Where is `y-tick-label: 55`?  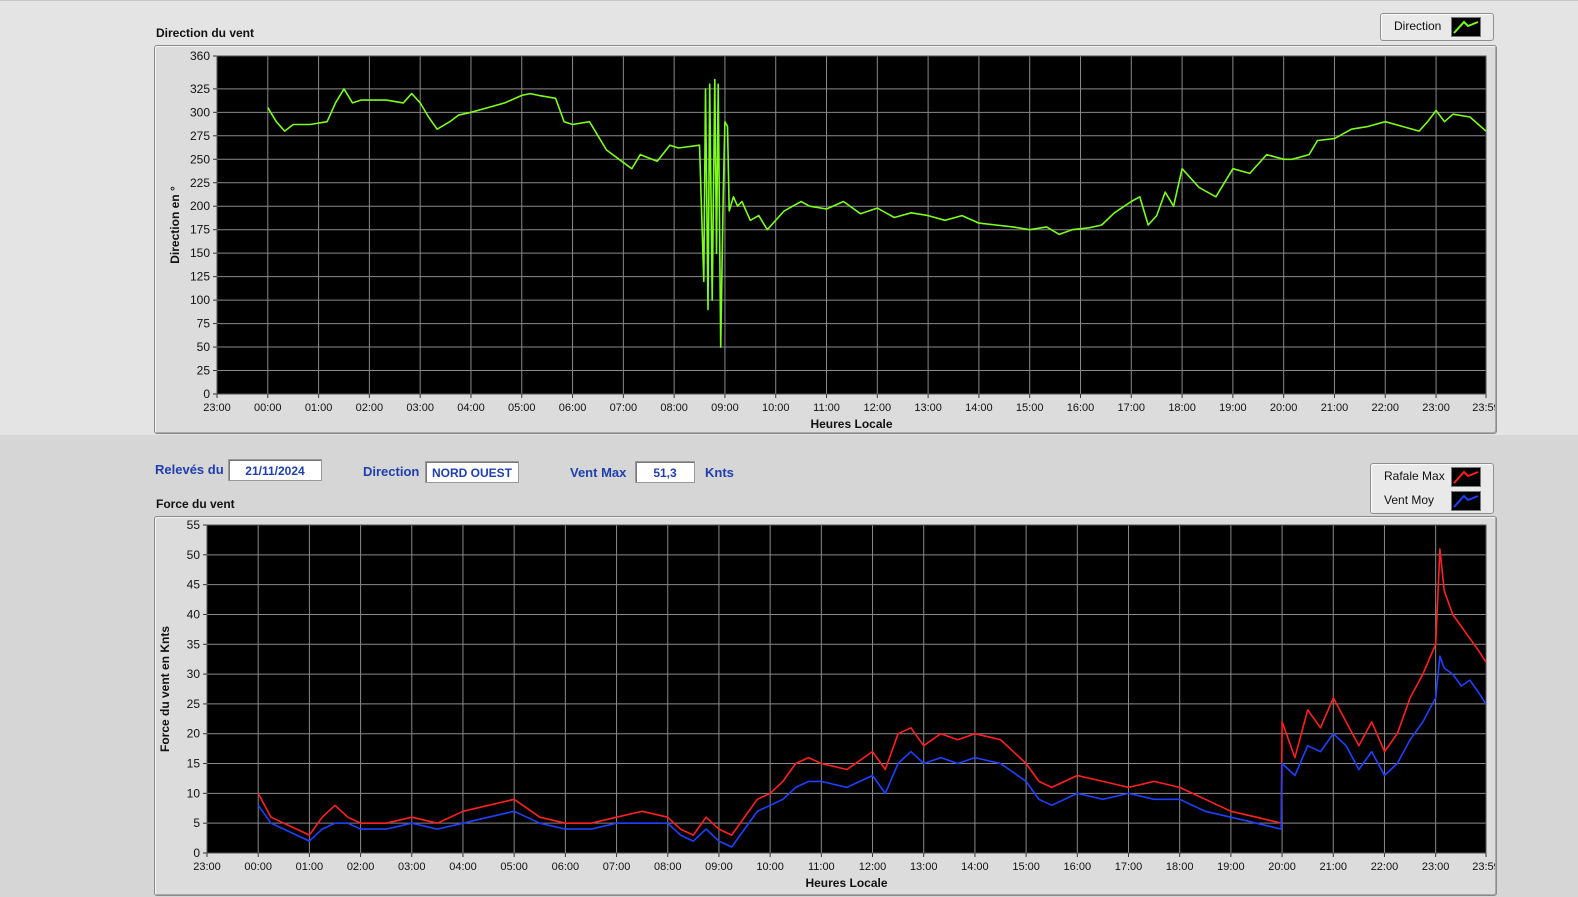
y-tick-label: 55 is located at coordinates (194, 525).